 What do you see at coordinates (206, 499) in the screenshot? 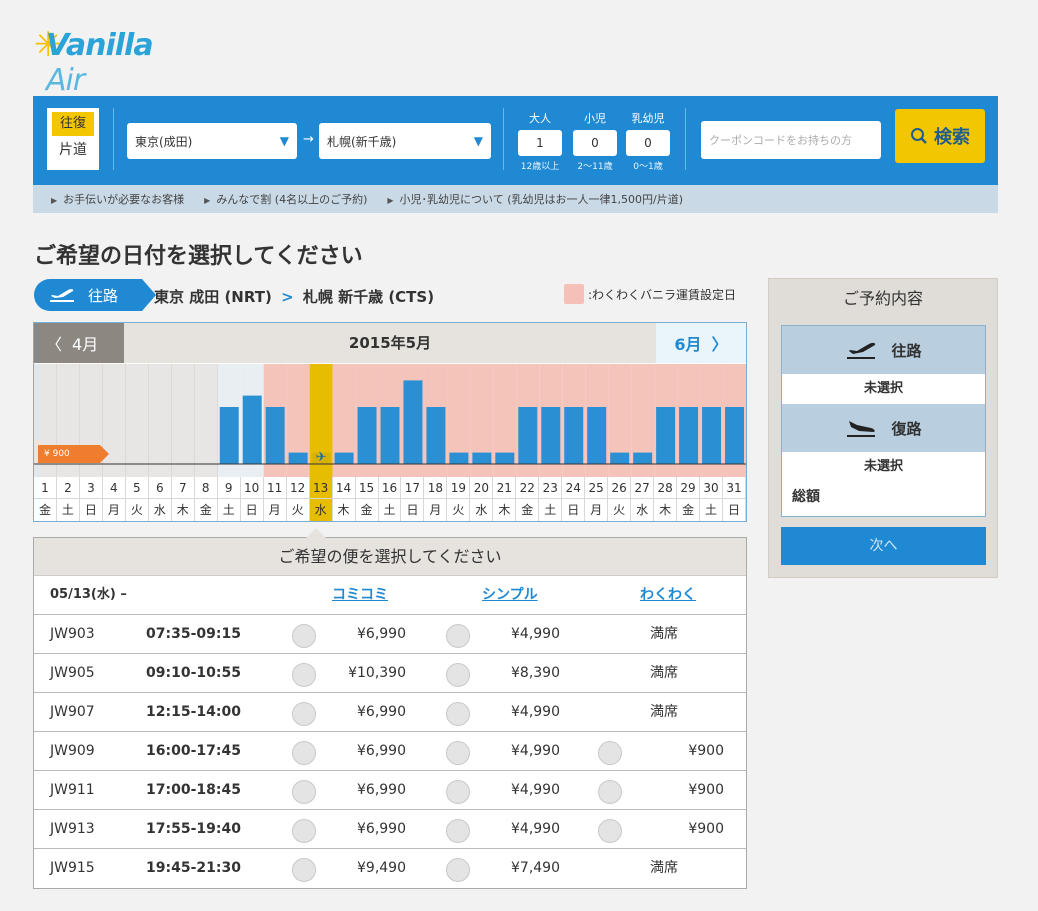
I see `day-cell: 8金` at bounding box center [206, 499].